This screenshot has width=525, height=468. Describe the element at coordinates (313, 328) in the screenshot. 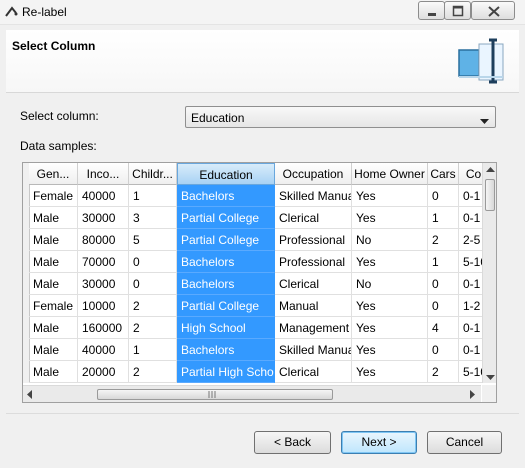

I see `table-cell: Management` at that location.